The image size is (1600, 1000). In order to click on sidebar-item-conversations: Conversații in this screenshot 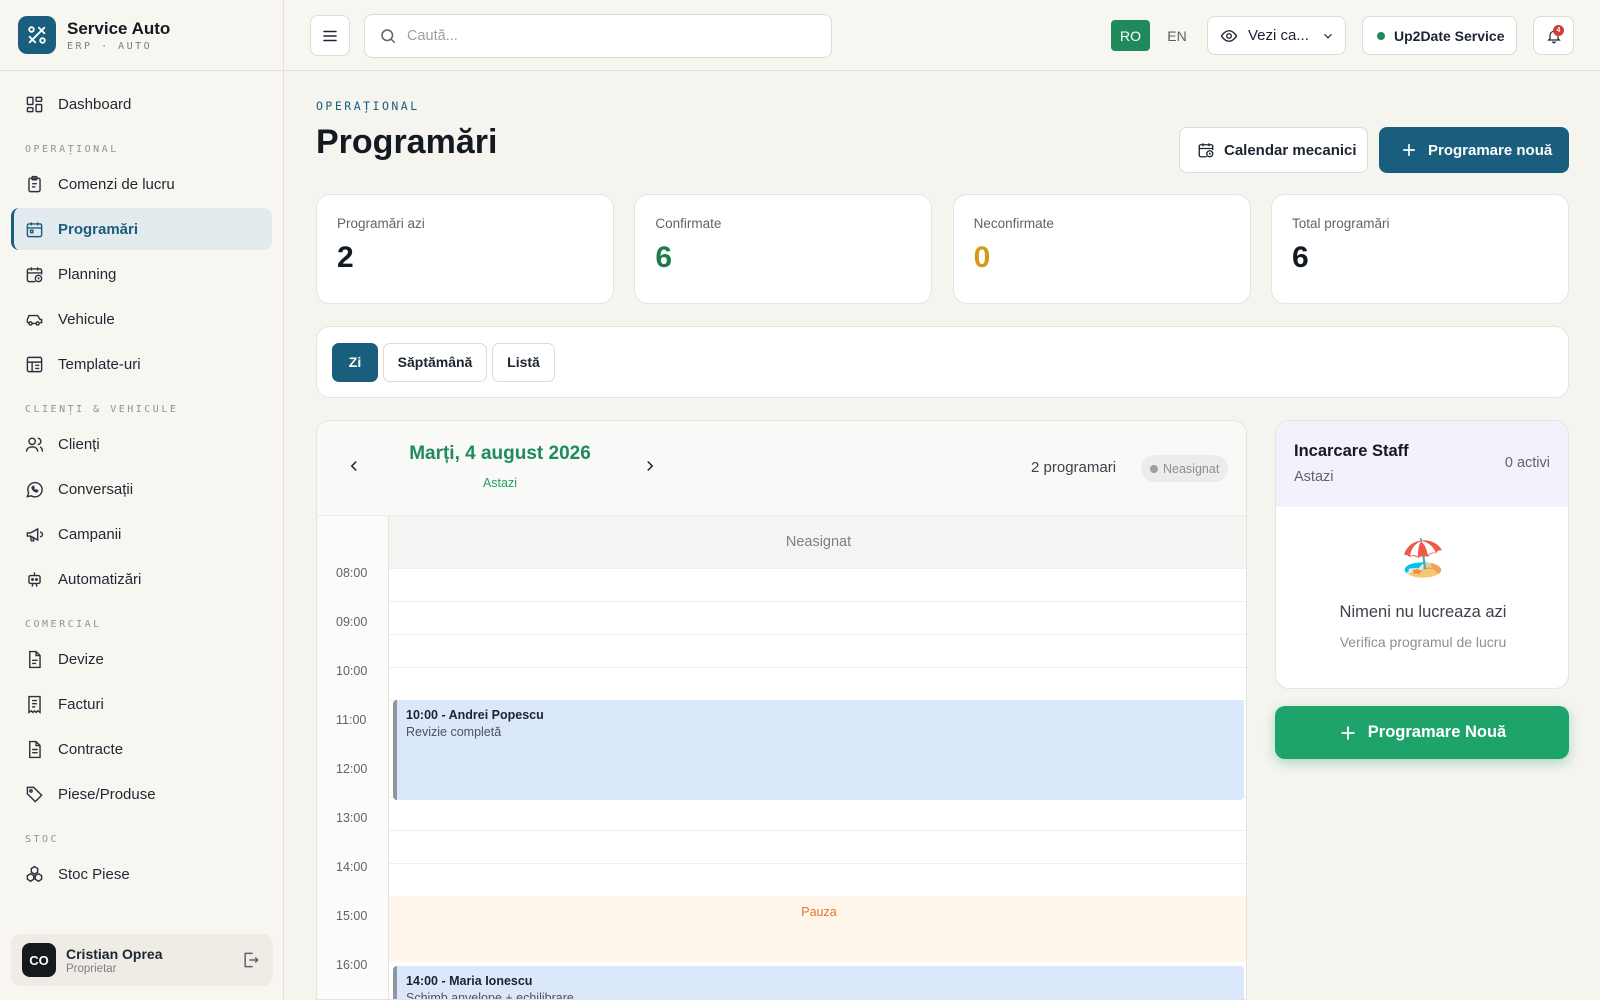, I will do `click(141, 489)`.